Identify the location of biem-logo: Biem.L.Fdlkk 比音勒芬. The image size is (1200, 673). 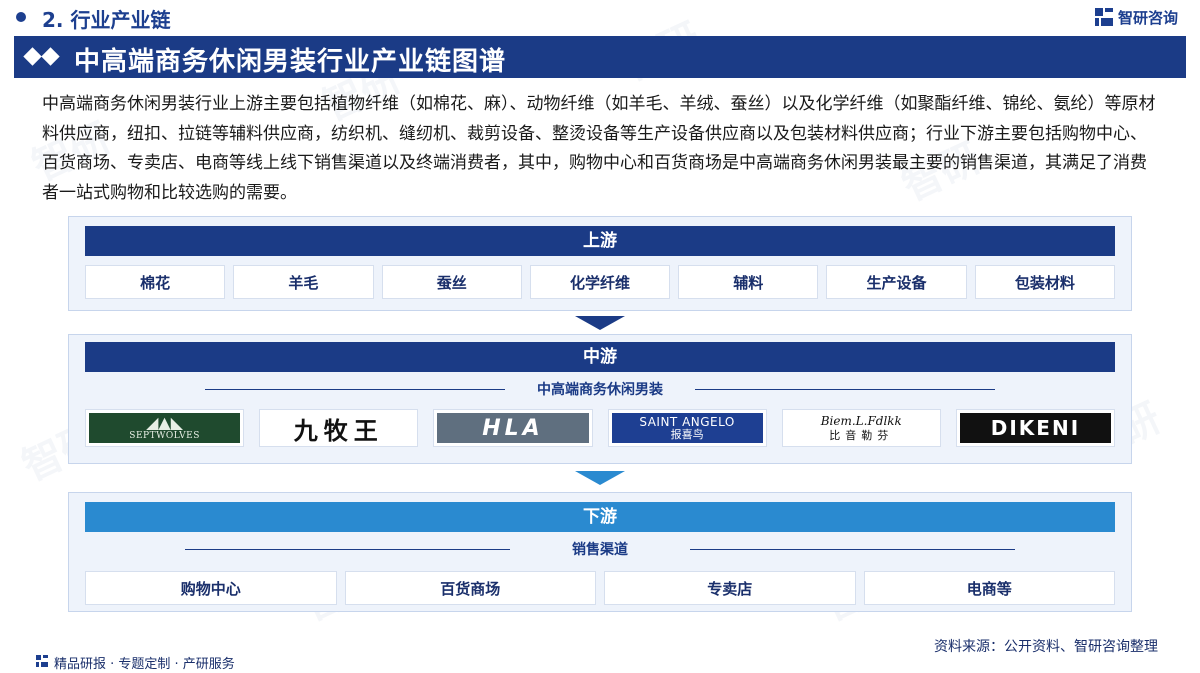
(861, 428).